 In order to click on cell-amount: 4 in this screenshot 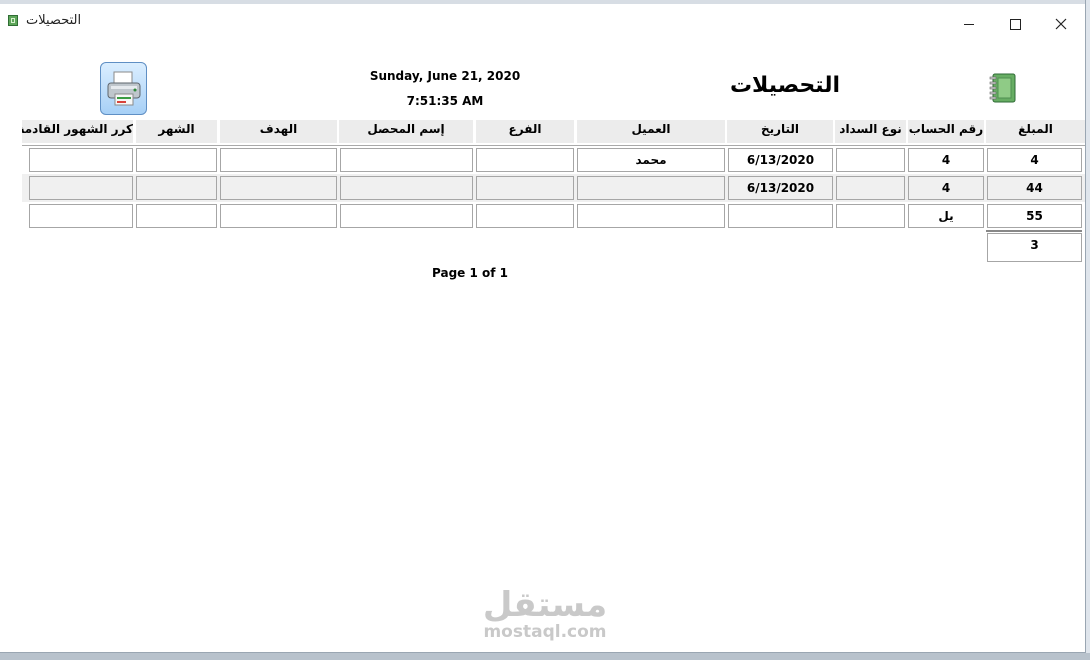, I will do `click(1034, 160)`.